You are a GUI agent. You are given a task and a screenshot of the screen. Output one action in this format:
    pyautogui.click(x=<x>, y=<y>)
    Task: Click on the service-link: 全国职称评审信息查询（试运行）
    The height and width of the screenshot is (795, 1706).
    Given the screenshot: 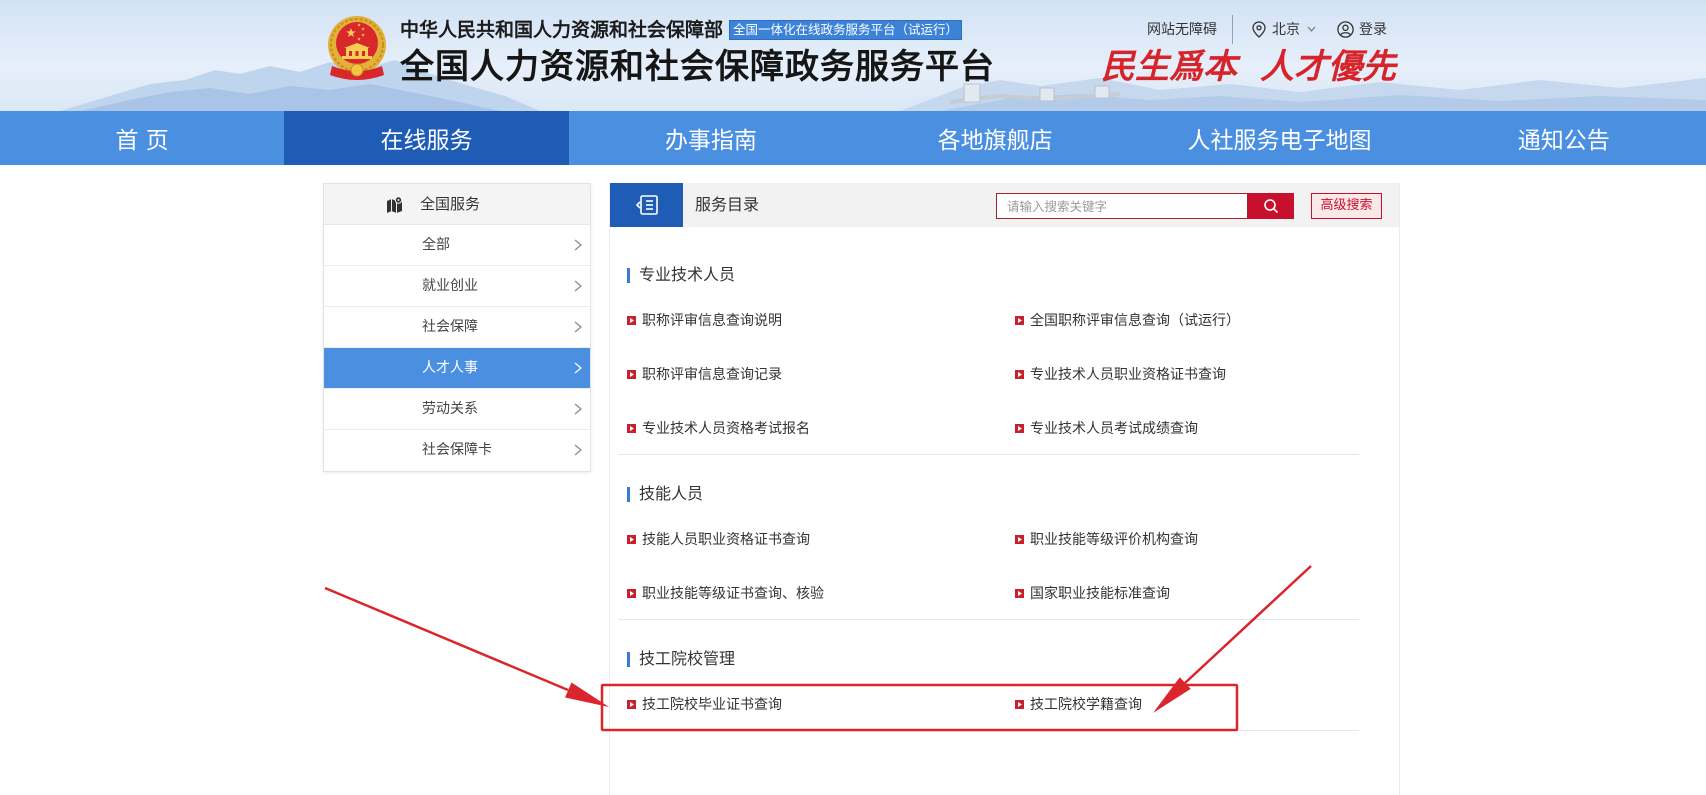 What is the action you would take?
    pyautogui.click(x=1205, y=320)
    